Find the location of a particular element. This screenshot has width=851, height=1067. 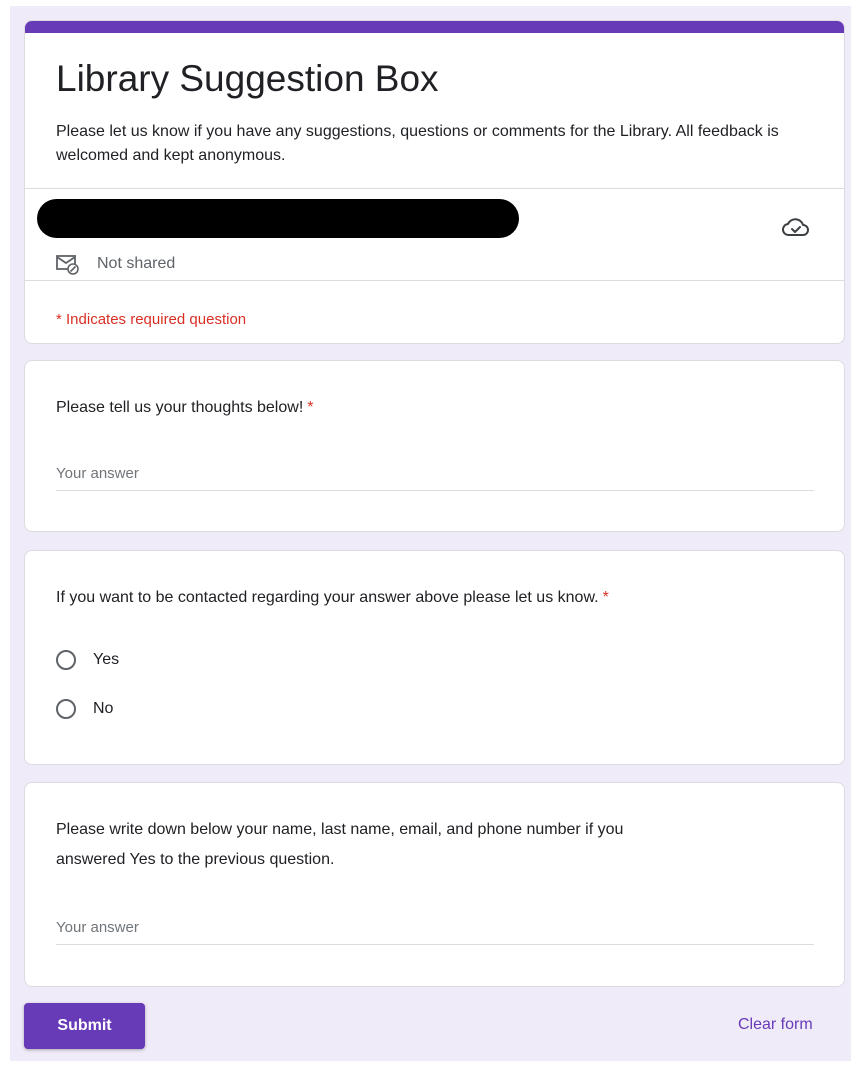

form-title: Library Suggestion Box is located at coordinates (247, 78).